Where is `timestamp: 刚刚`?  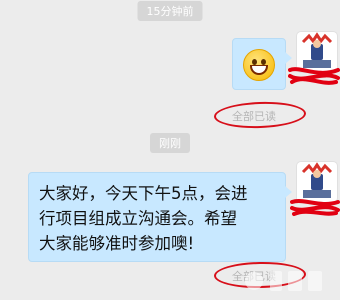 timestamp: 刚刚 is located at coordinates (170, 143).